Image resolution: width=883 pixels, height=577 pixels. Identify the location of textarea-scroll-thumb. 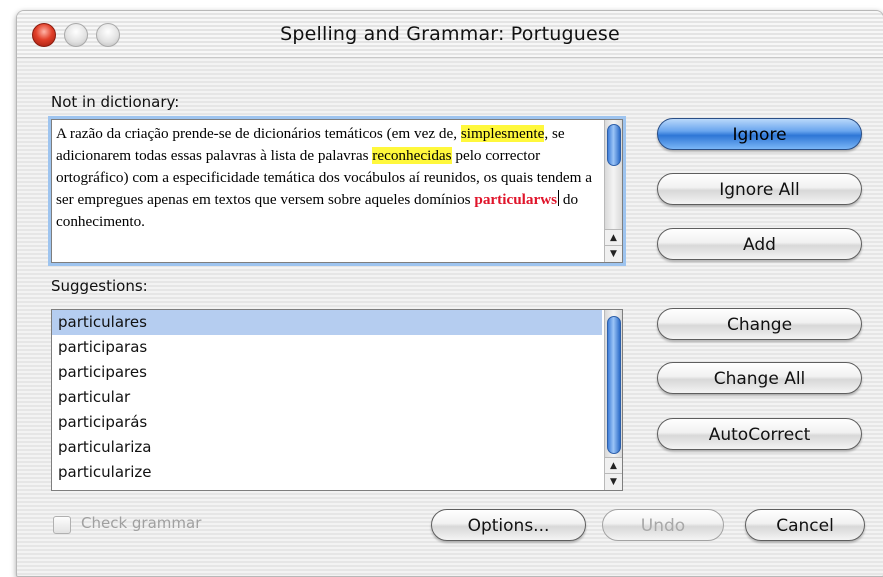
(614, 145).